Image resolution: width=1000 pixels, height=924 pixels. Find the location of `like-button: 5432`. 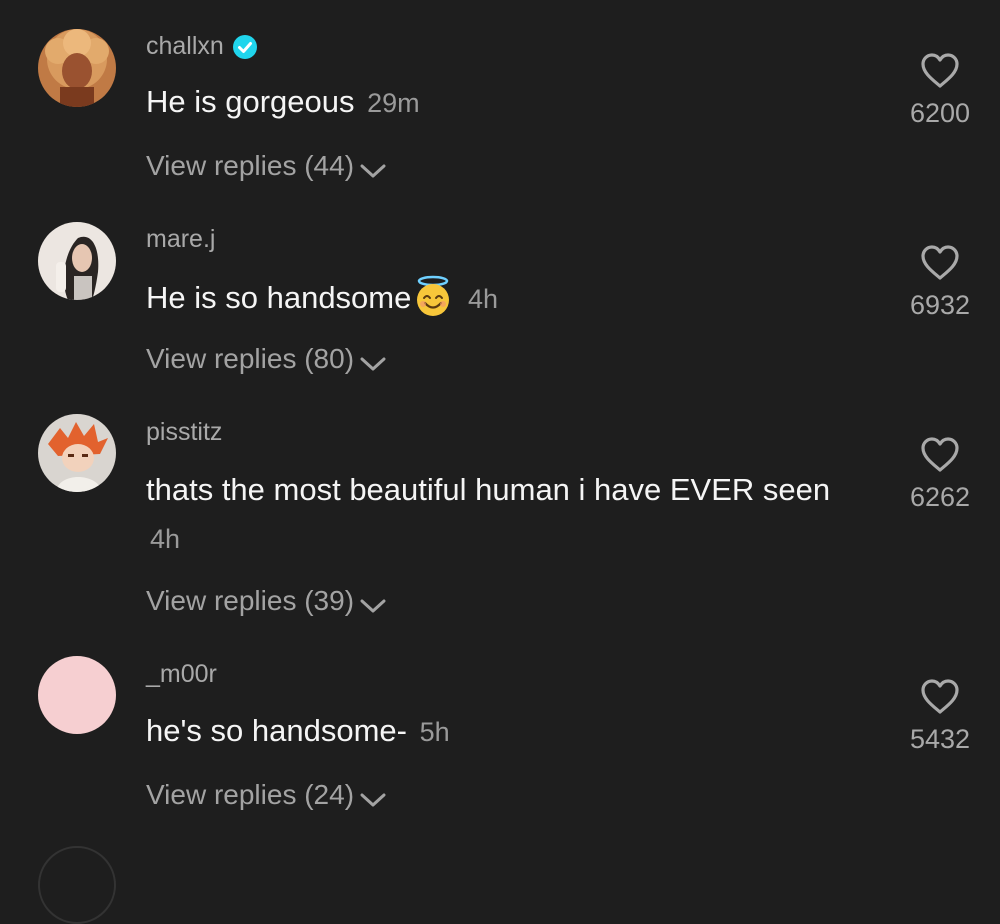

like-button: 5432 is located at coordinates (940, 716).